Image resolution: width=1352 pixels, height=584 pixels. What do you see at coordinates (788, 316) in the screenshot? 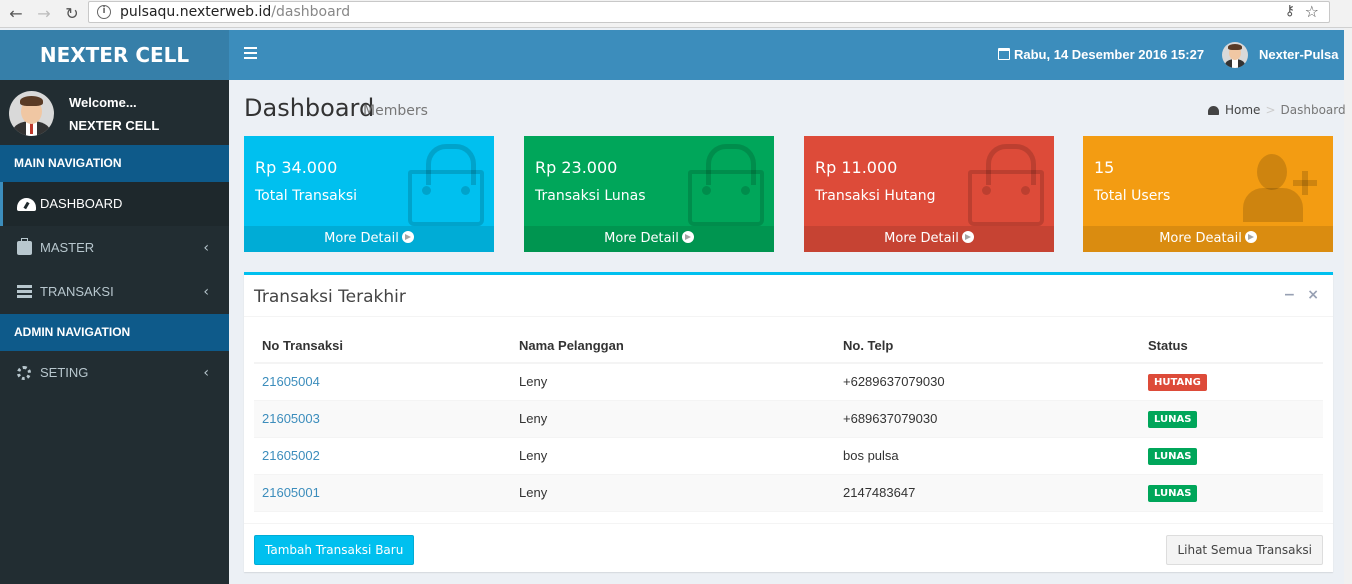
I see `panel-divider` at bounding box center [788, 316].